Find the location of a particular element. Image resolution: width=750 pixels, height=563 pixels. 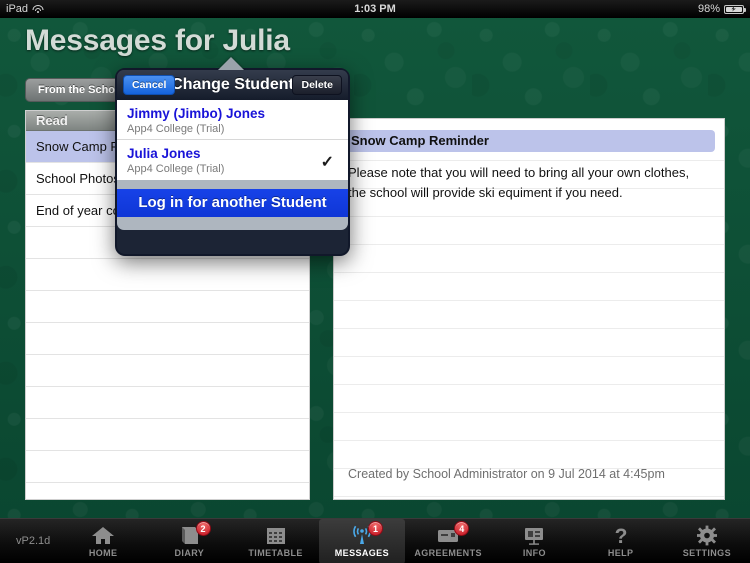

battery-percent-label: 98% is located at coordinates (708, 9).